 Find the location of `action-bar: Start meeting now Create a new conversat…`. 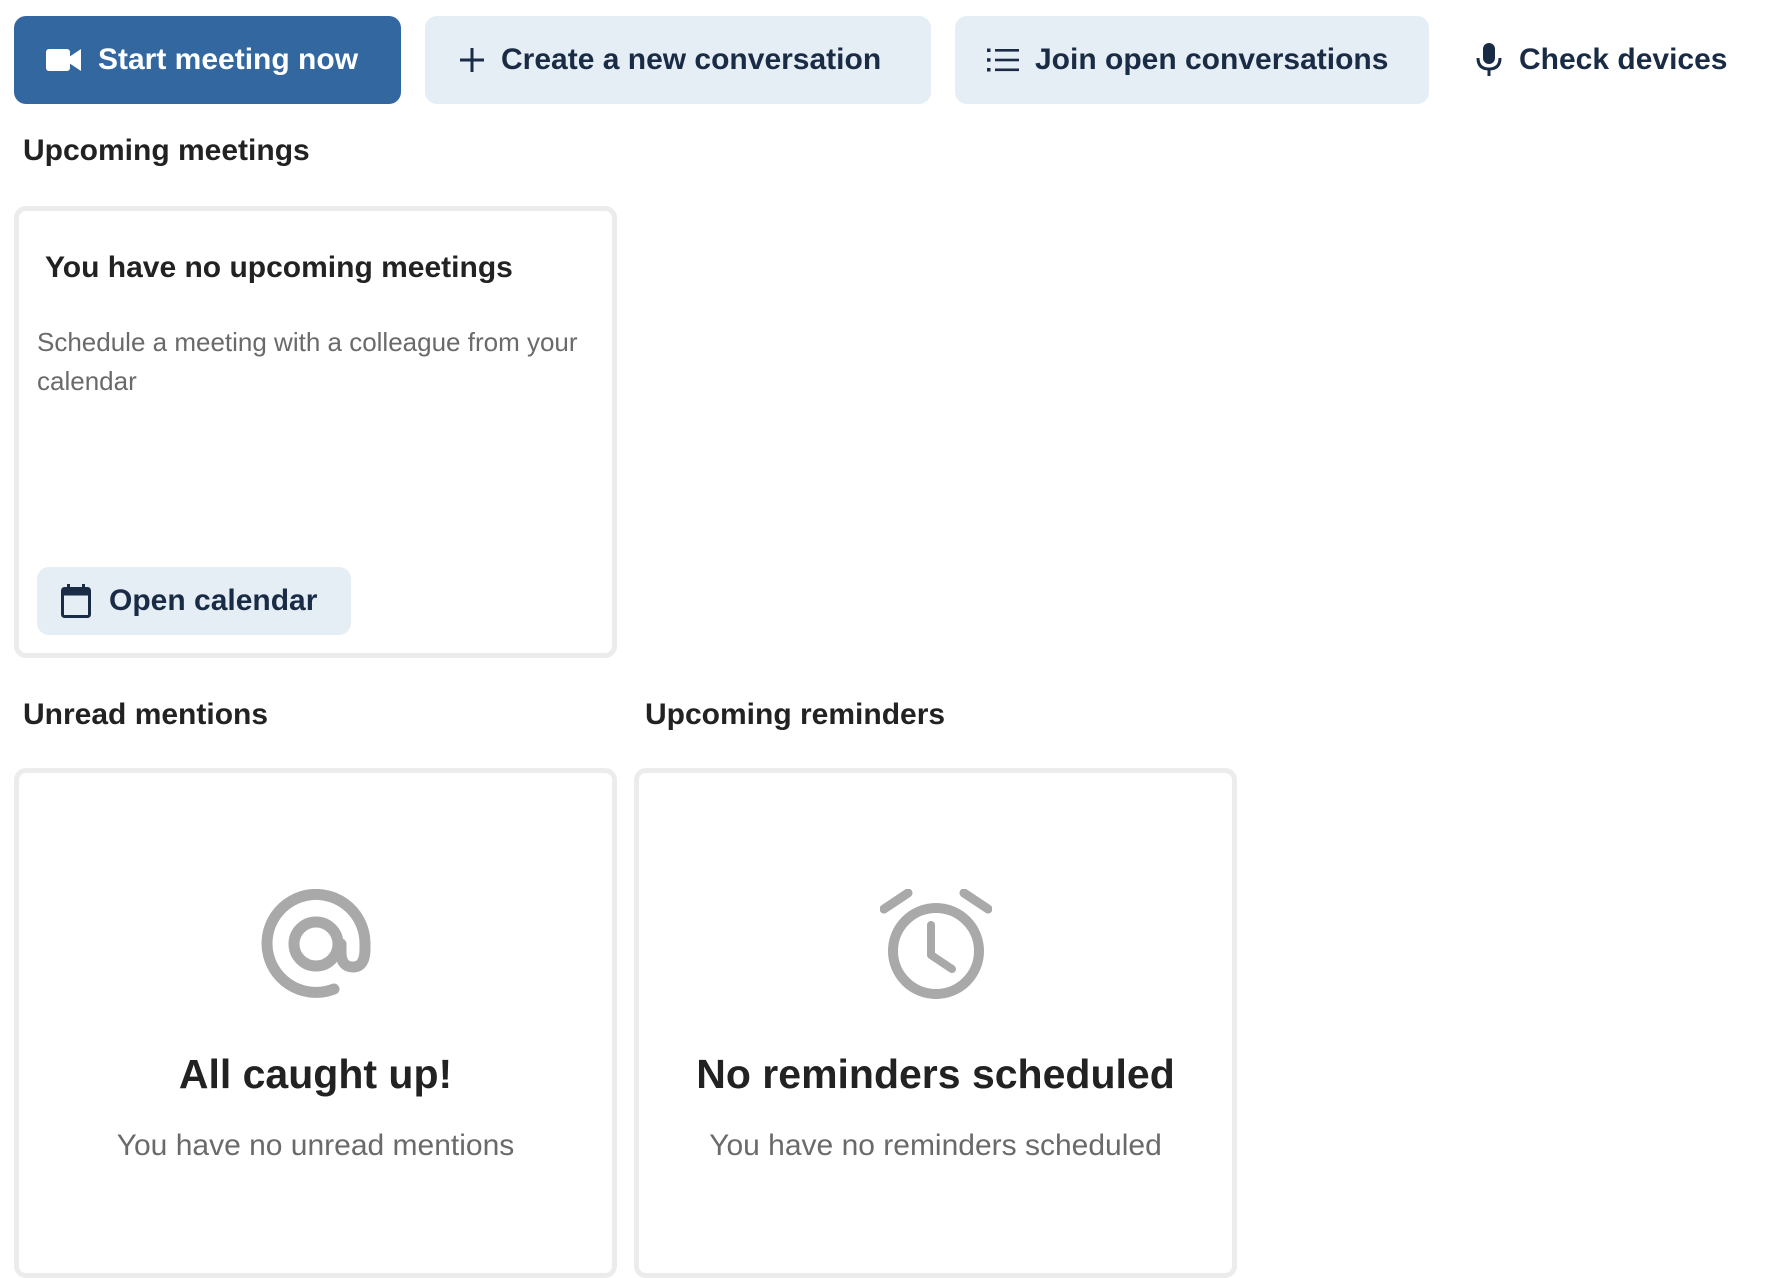

action-bar: Start meeting now Create a new conversat… is located at coordinates (883, 60).